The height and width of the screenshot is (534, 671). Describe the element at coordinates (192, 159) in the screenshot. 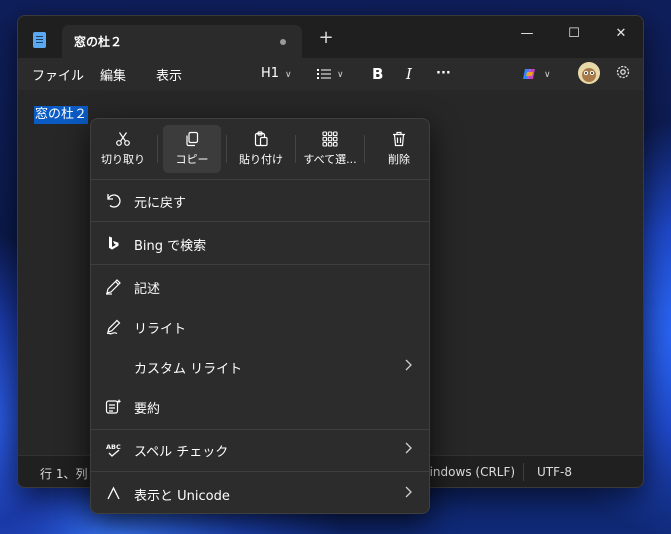

I see `copy-label: コピー` at that location.